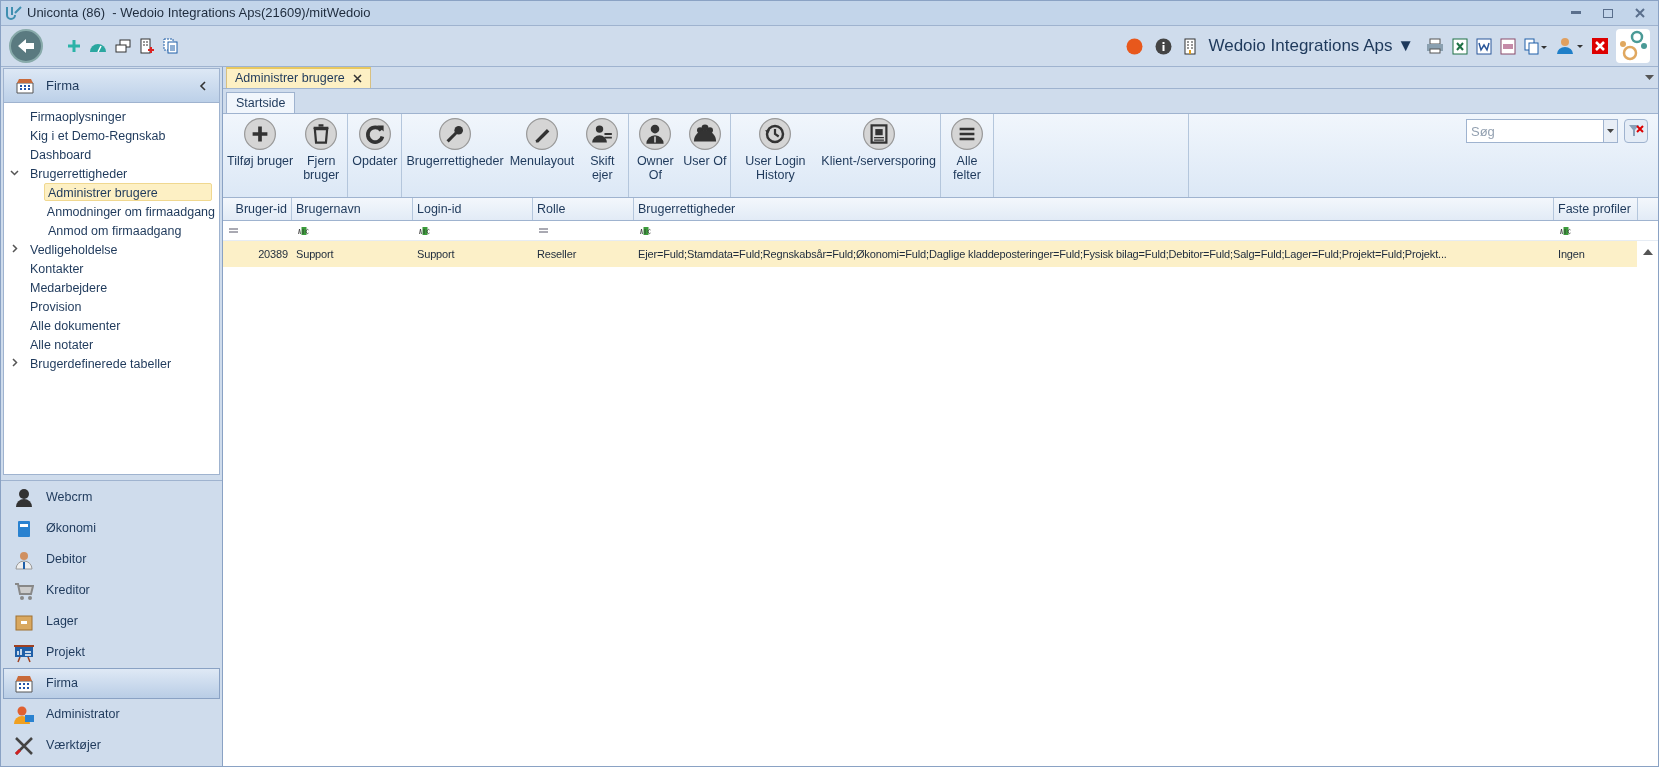  Describe the element at coordinates (1460, 46) in the screenshot. I see `excel-icon` at that location.